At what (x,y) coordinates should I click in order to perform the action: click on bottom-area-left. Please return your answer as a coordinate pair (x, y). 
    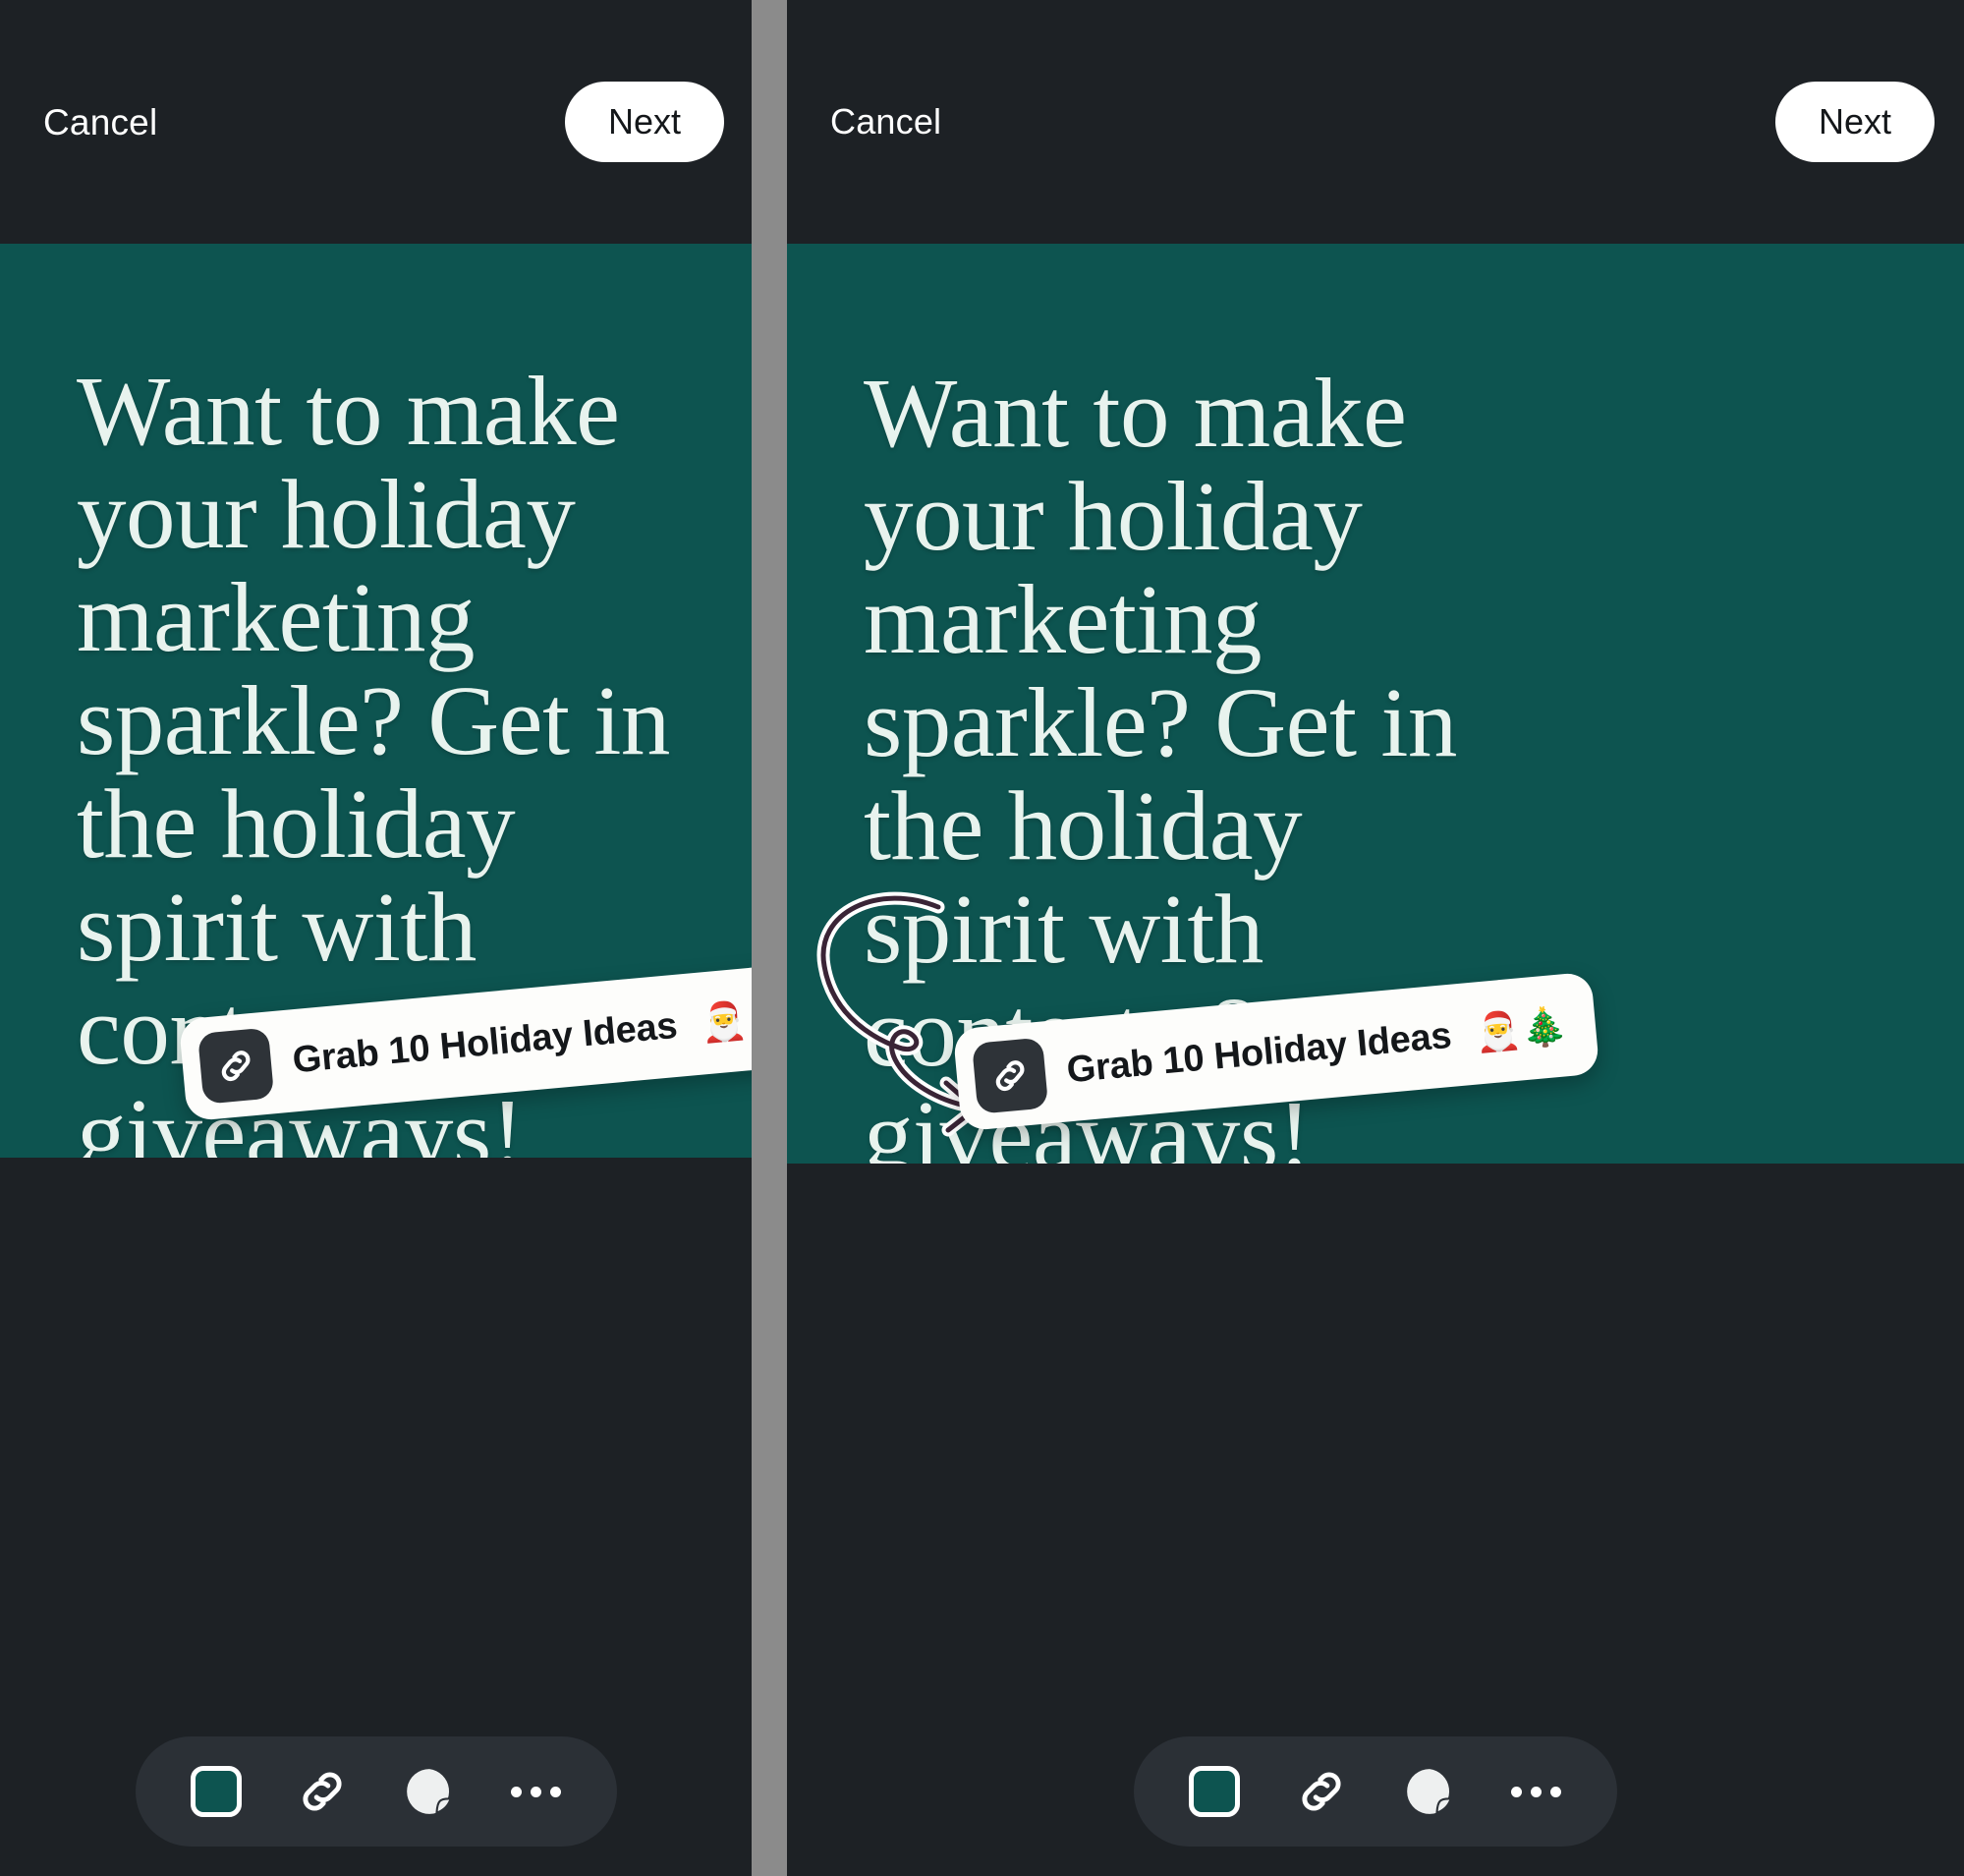
    Looking at the image, I should click on (376, 1517).